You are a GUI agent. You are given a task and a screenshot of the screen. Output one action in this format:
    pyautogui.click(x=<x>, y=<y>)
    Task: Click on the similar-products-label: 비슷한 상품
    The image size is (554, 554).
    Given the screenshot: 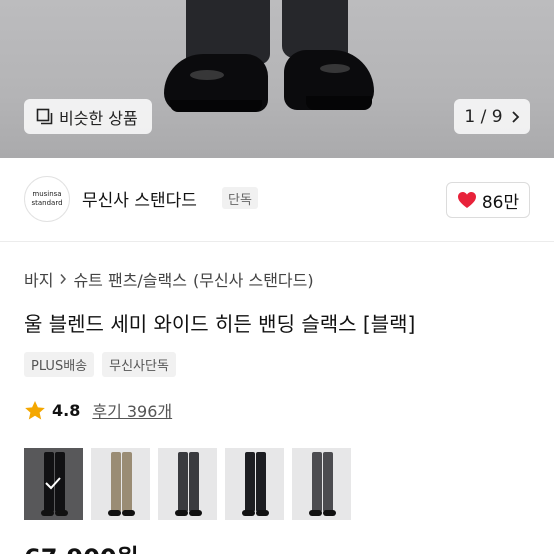 What is the action you would take?
    pyautogui.click(x=98, y=118)
    